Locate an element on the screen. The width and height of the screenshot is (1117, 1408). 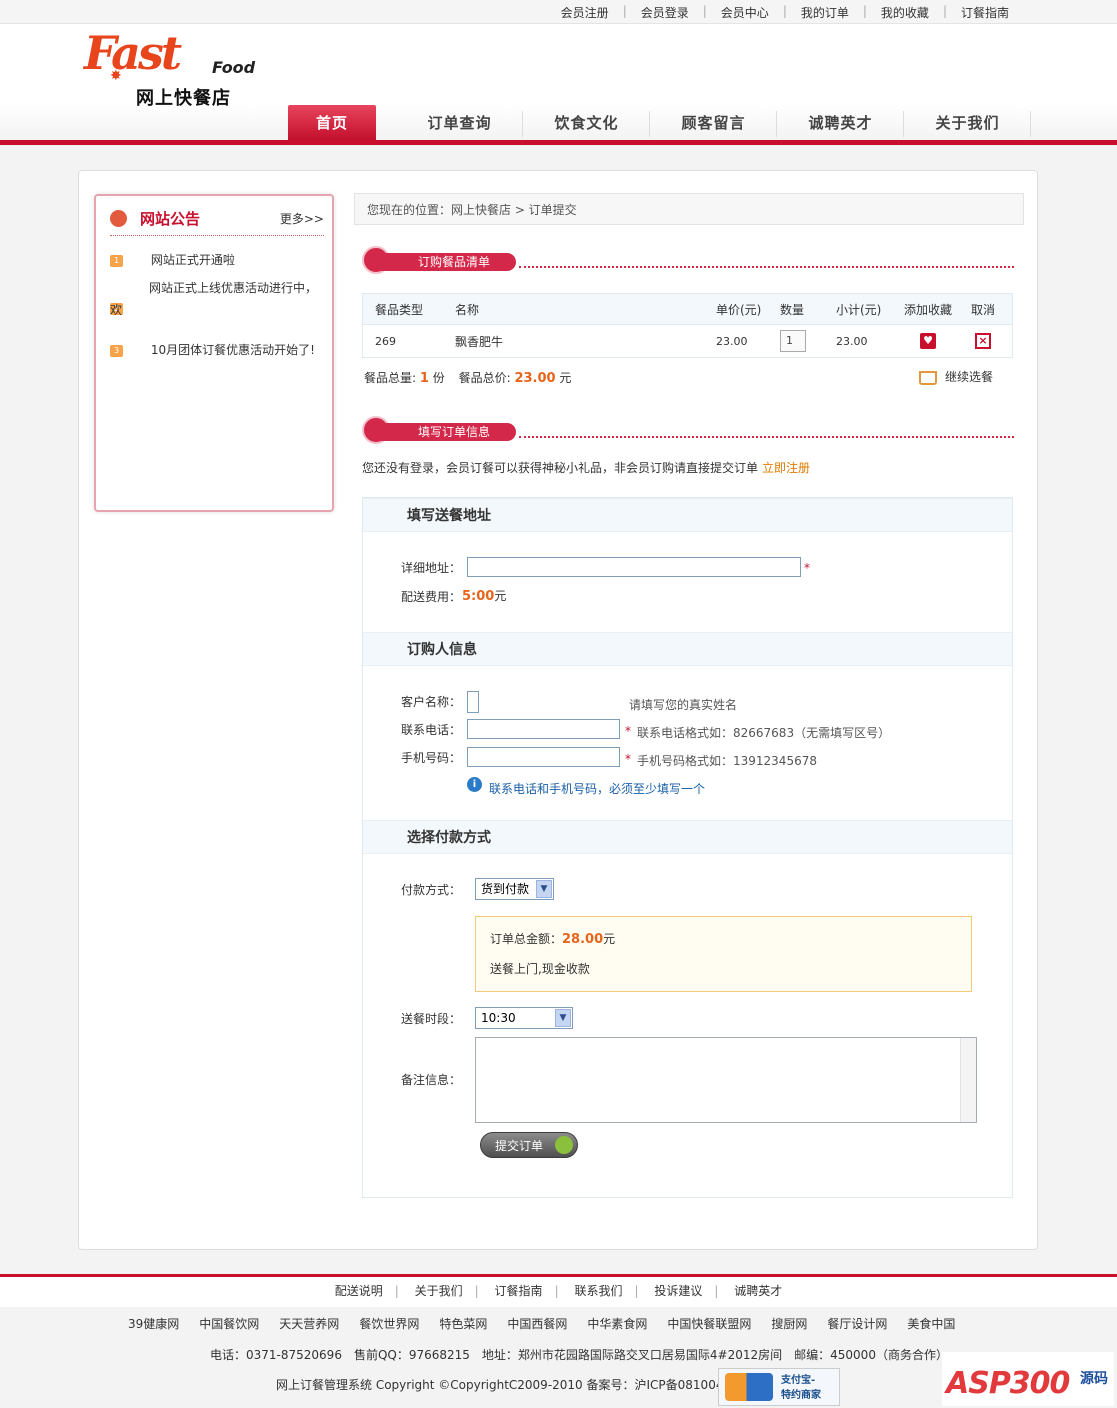
delivery-time-select: 10:30 ▼ is located at coordinates (524, 1018).